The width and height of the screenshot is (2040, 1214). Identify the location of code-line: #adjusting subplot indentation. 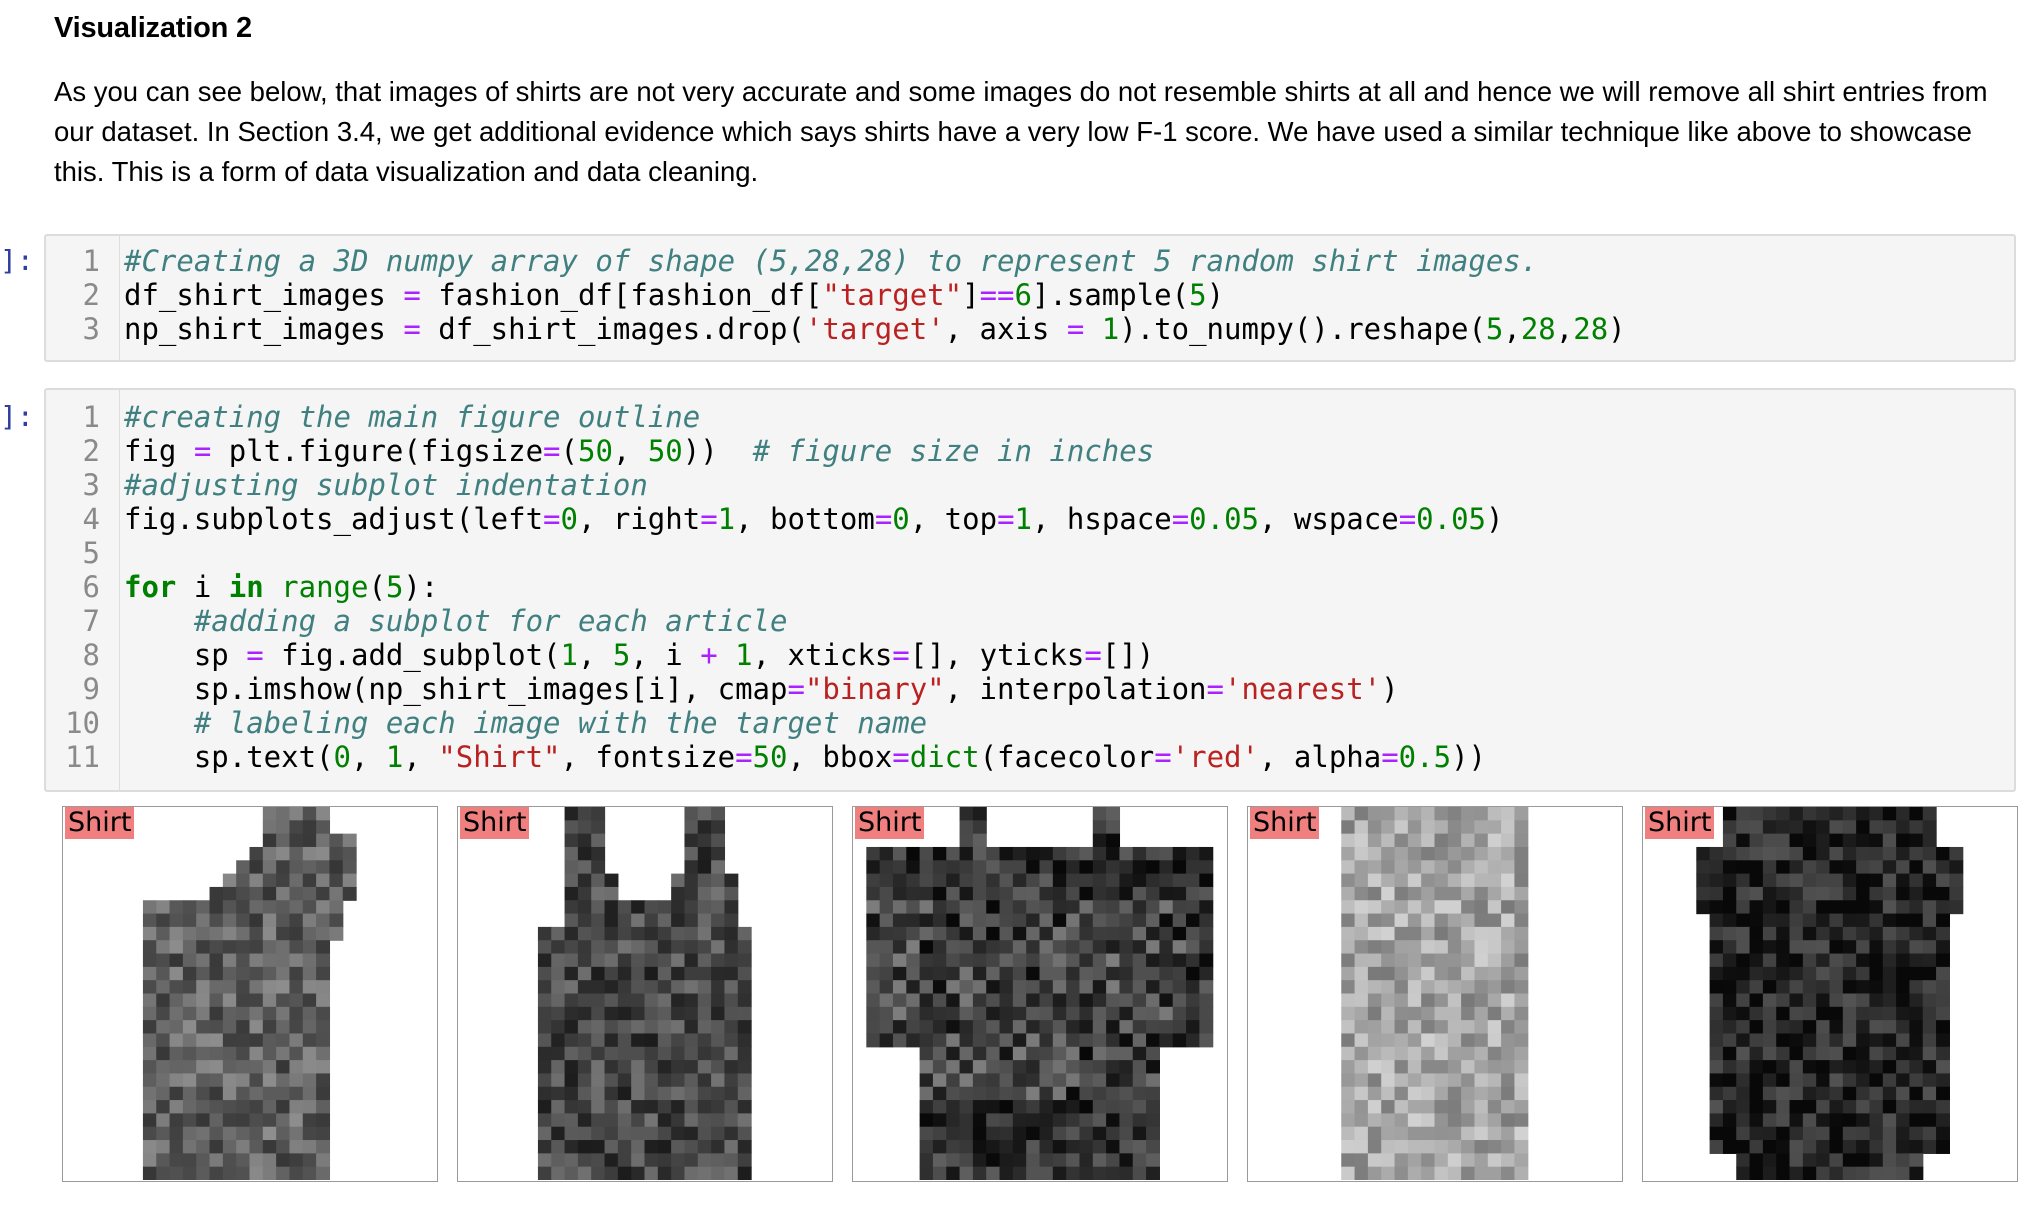
(386, 485).